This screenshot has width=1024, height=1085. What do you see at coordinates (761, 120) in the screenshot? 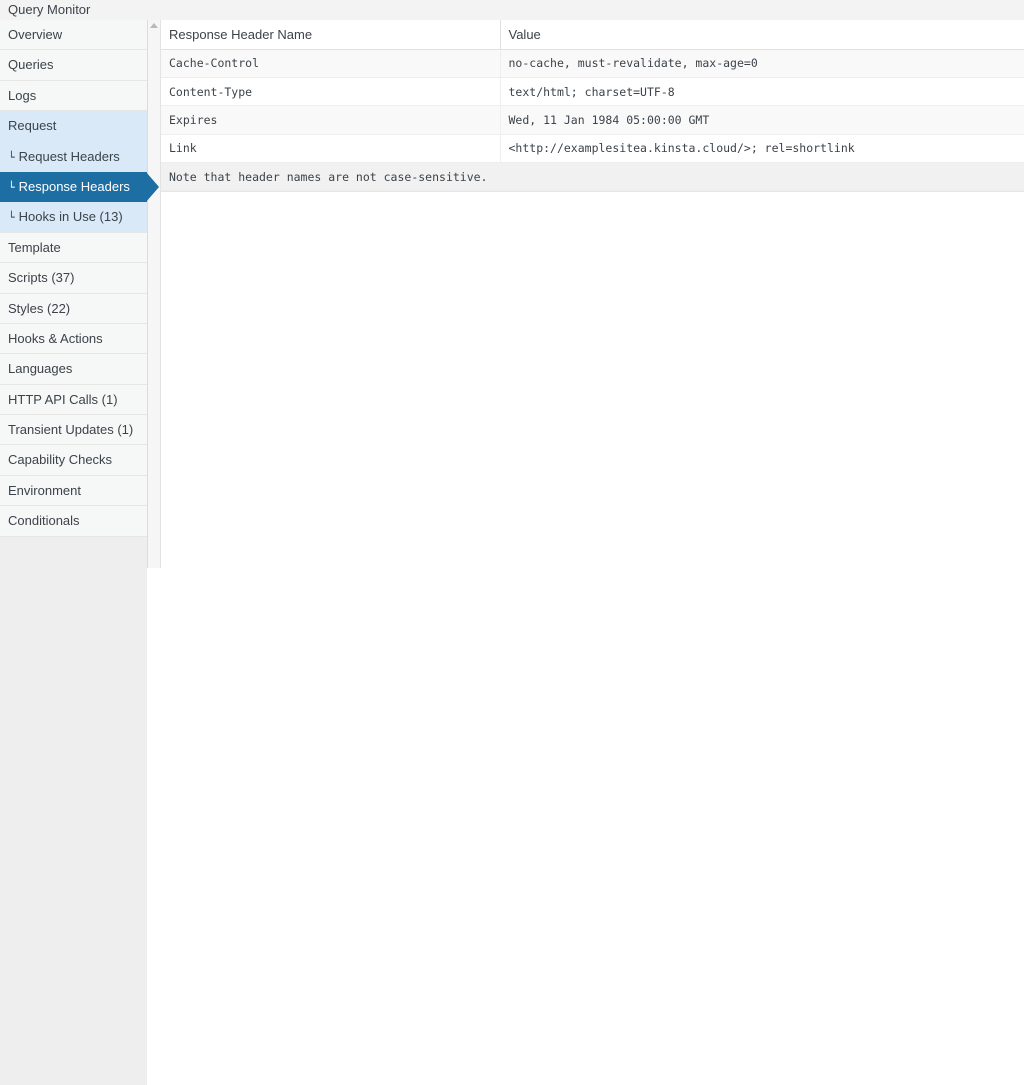
I see `header-value-cell: Wed, 11 Jan 1984 05:00:00 GMT` at bounding box center [761, 120].